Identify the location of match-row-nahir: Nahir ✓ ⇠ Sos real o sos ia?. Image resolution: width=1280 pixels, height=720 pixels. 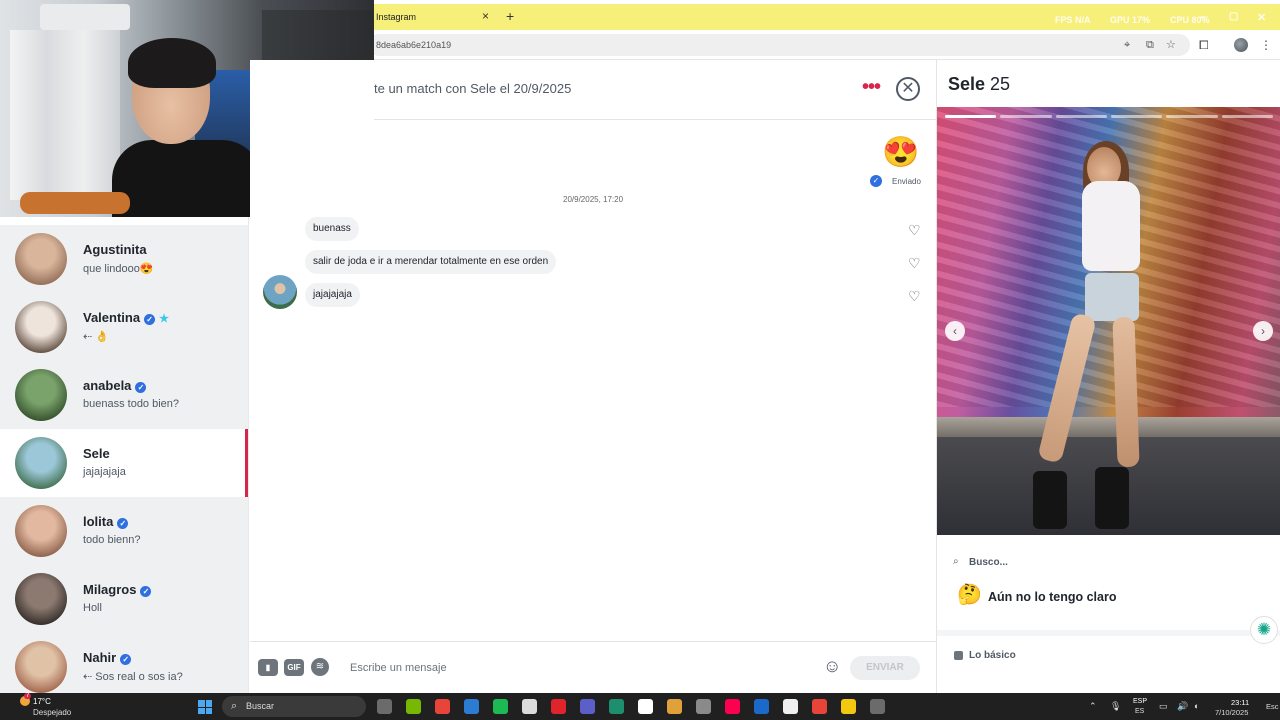
(124, 663).